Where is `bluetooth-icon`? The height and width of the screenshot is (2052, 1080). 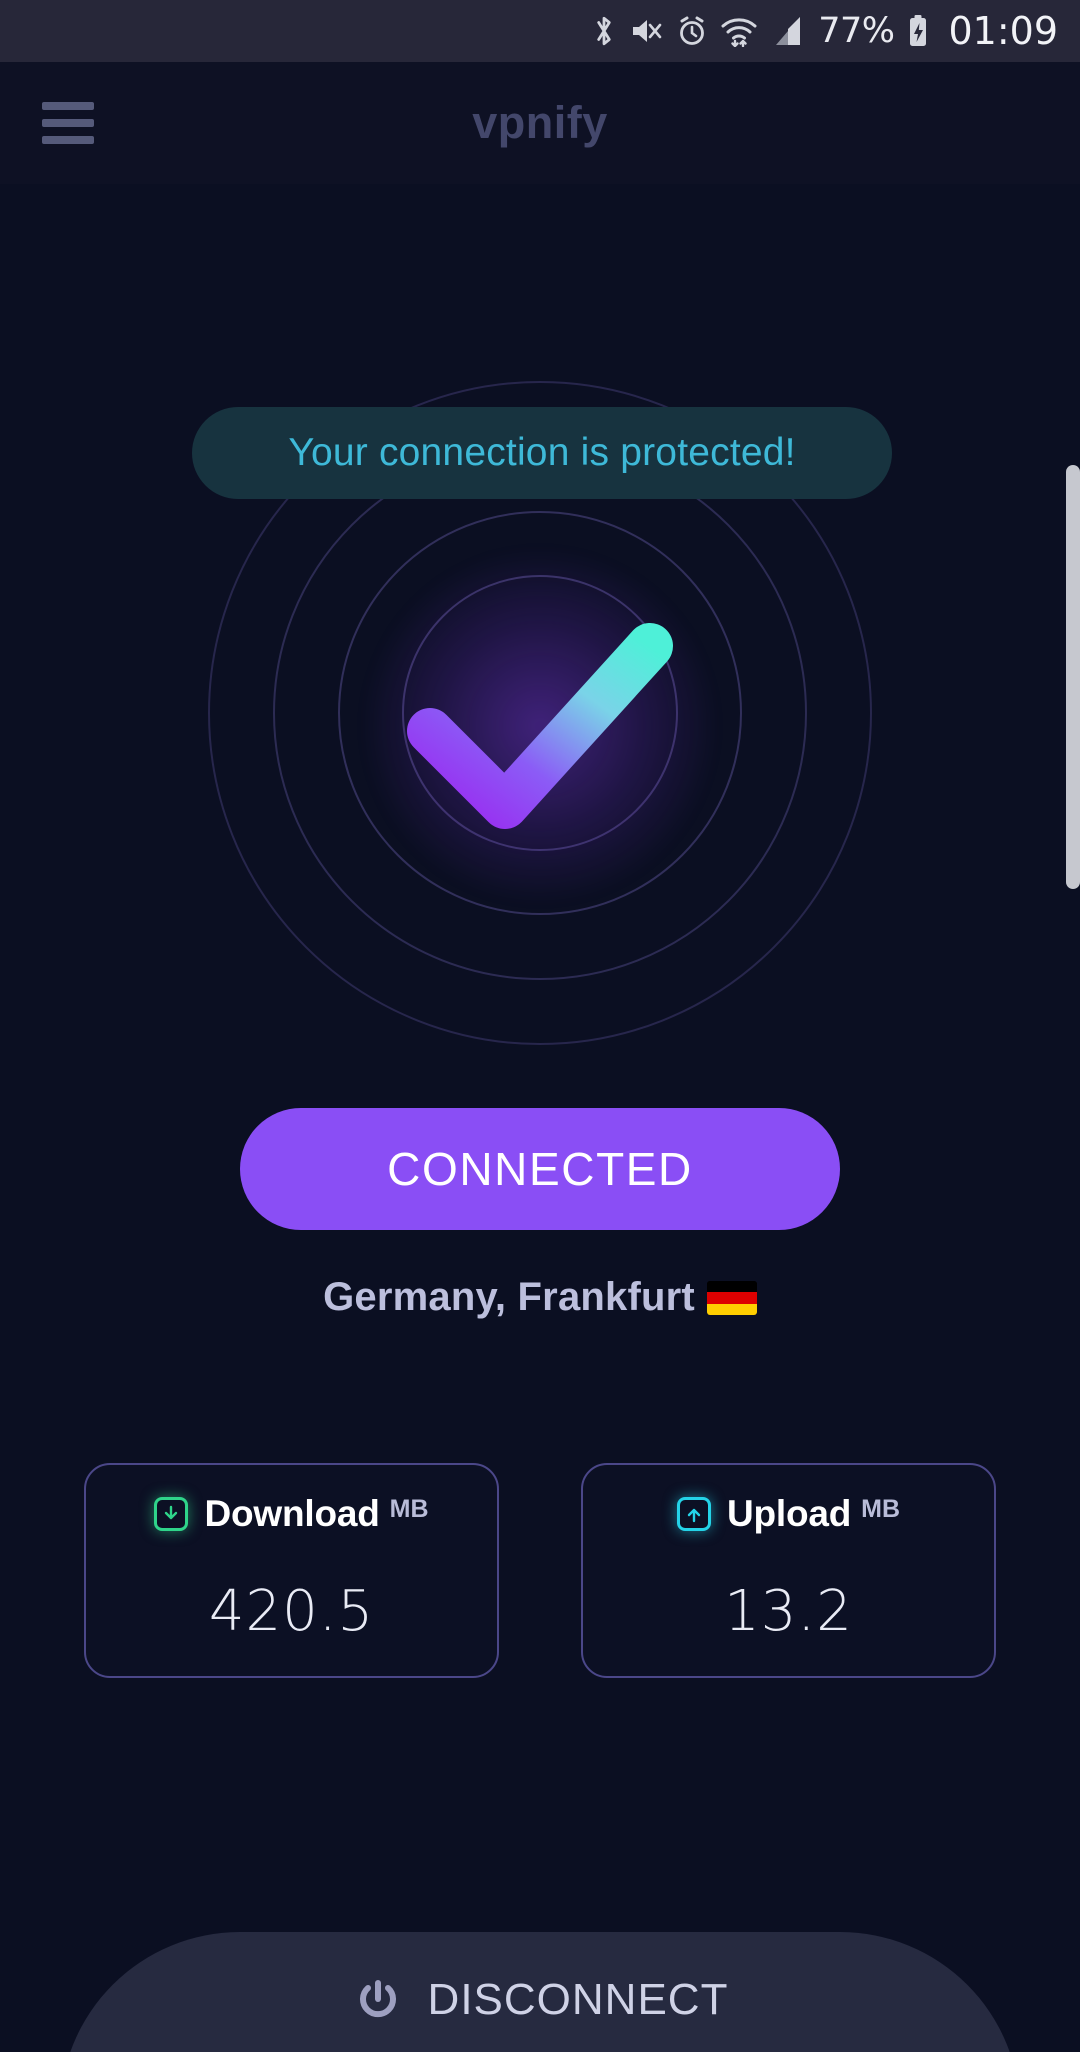 bluetooth-icon is located at coordinates (604, 31).